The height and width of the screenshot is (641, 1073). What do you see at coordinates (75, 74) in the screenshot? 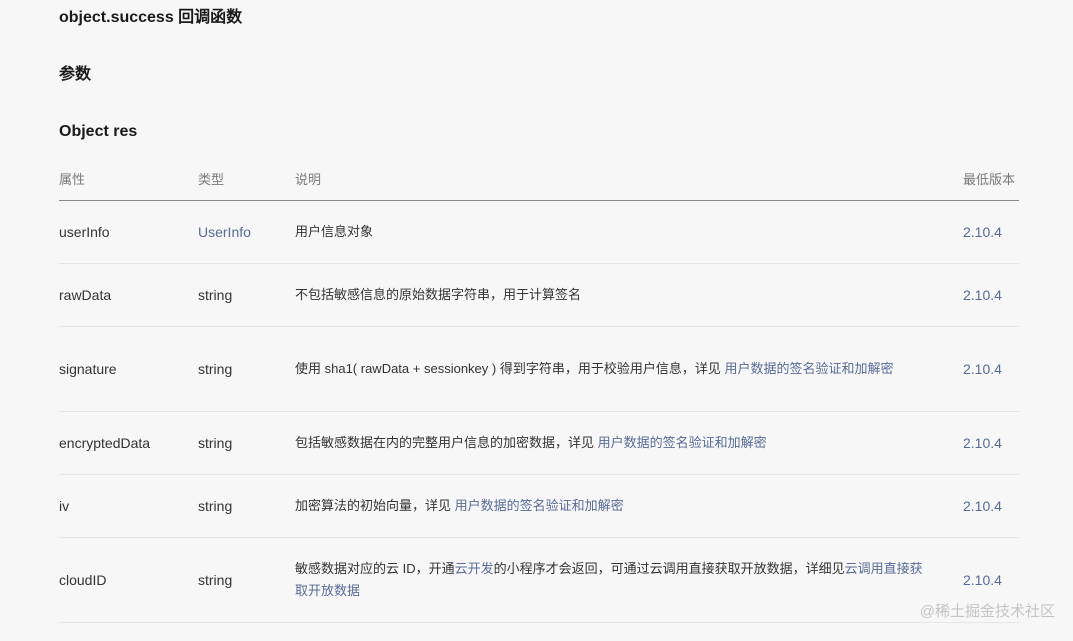
I see `params-heading: 参数` at bounding box center [75, 74].